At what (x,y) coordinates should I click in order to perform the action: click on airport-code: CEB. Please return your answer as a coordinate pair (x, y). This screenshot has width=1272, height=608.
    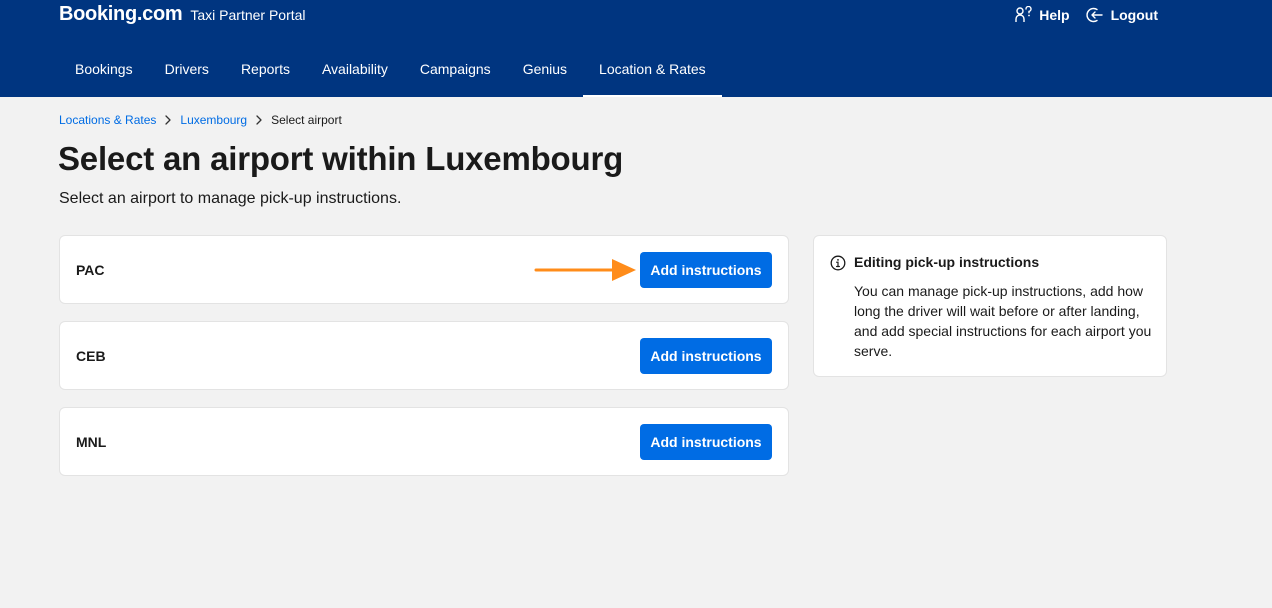
    Looking at the image, I should click on (91, 356).